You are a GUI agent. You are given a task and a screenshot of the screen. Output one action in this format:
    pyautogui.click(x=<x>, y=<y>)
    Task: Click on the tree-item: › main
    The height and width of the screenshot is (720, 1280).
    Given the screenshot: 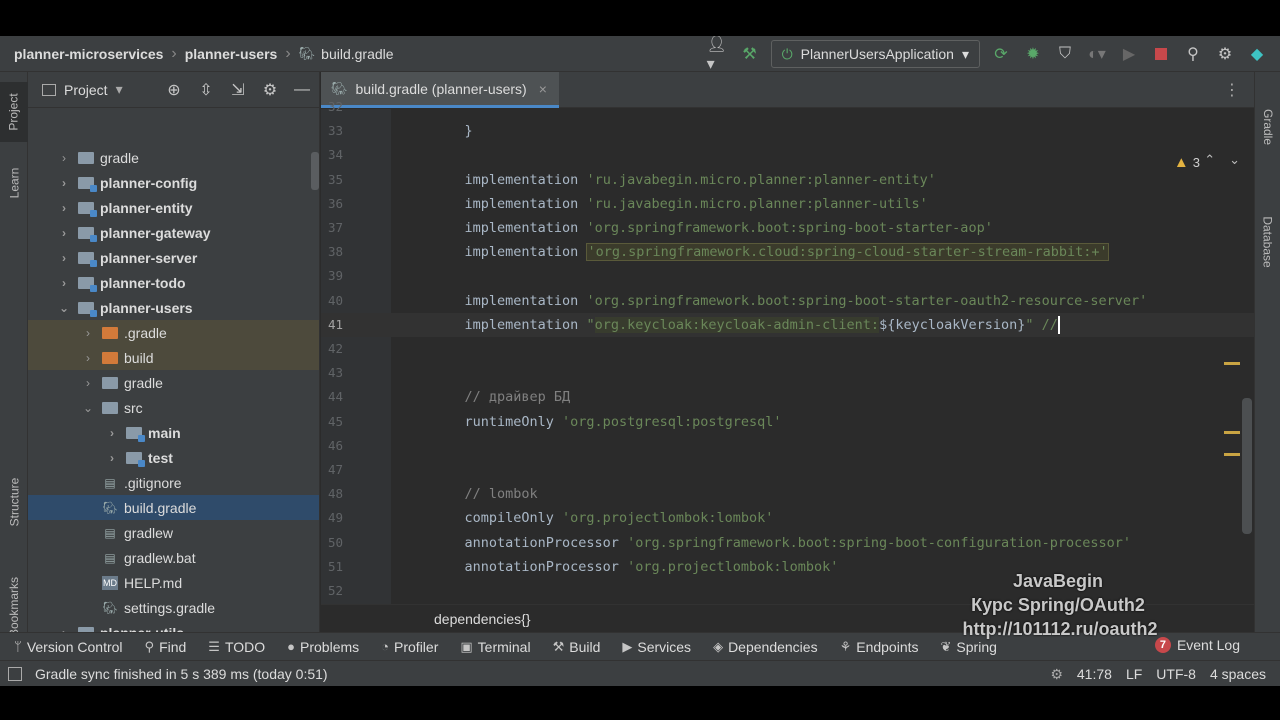 What is the action you would take?
    pyautogui.click(x=173, y=432)
    